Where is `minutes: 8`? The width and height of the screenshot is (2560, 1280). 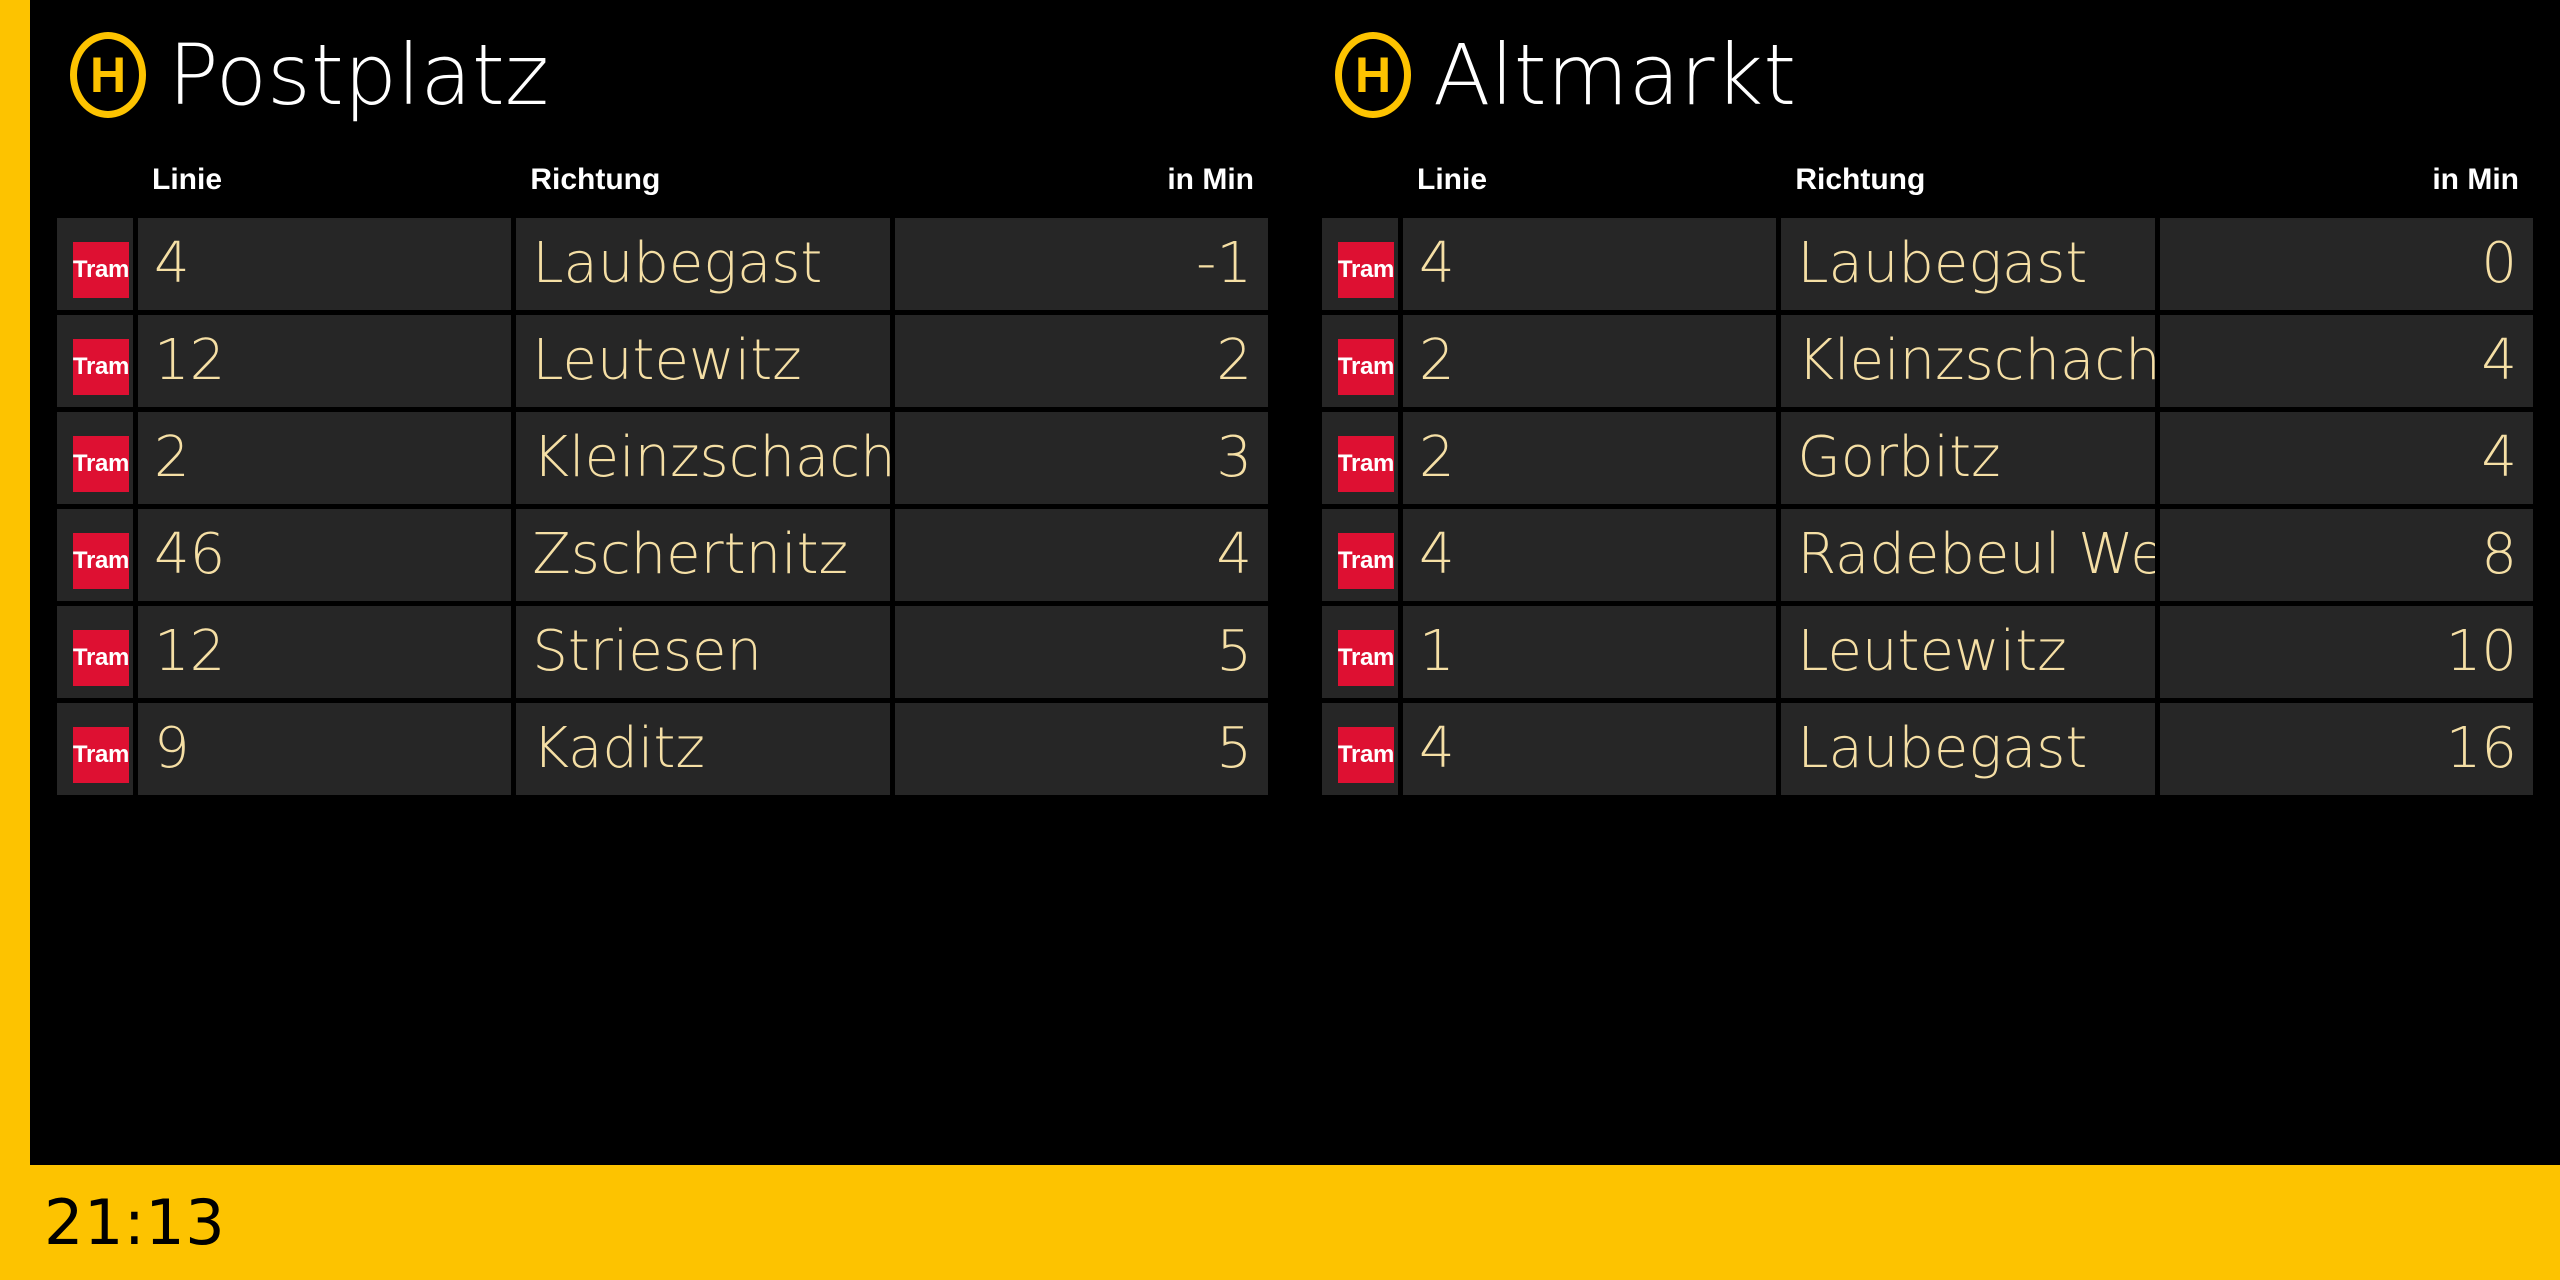 minutes: 8 is located at coordinates (2346, 555).